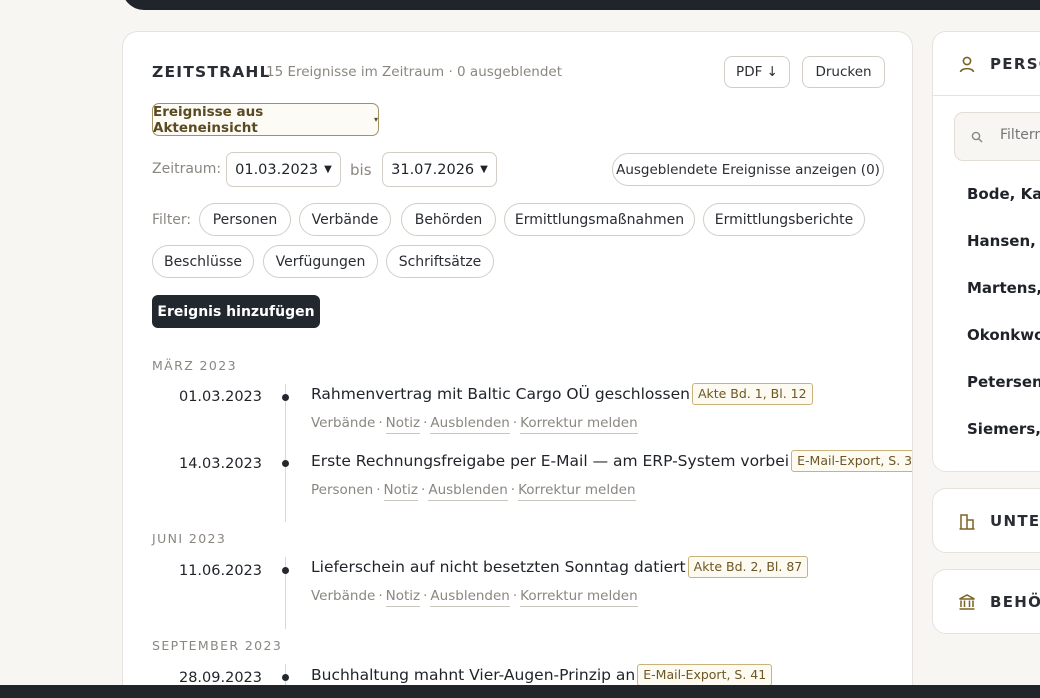 Image resolution: width=1040 pixels, height=698 pixels. Describe the element at coordinates (172, 220) in the screenshot. I see `filter-label: Filter:` at that location.